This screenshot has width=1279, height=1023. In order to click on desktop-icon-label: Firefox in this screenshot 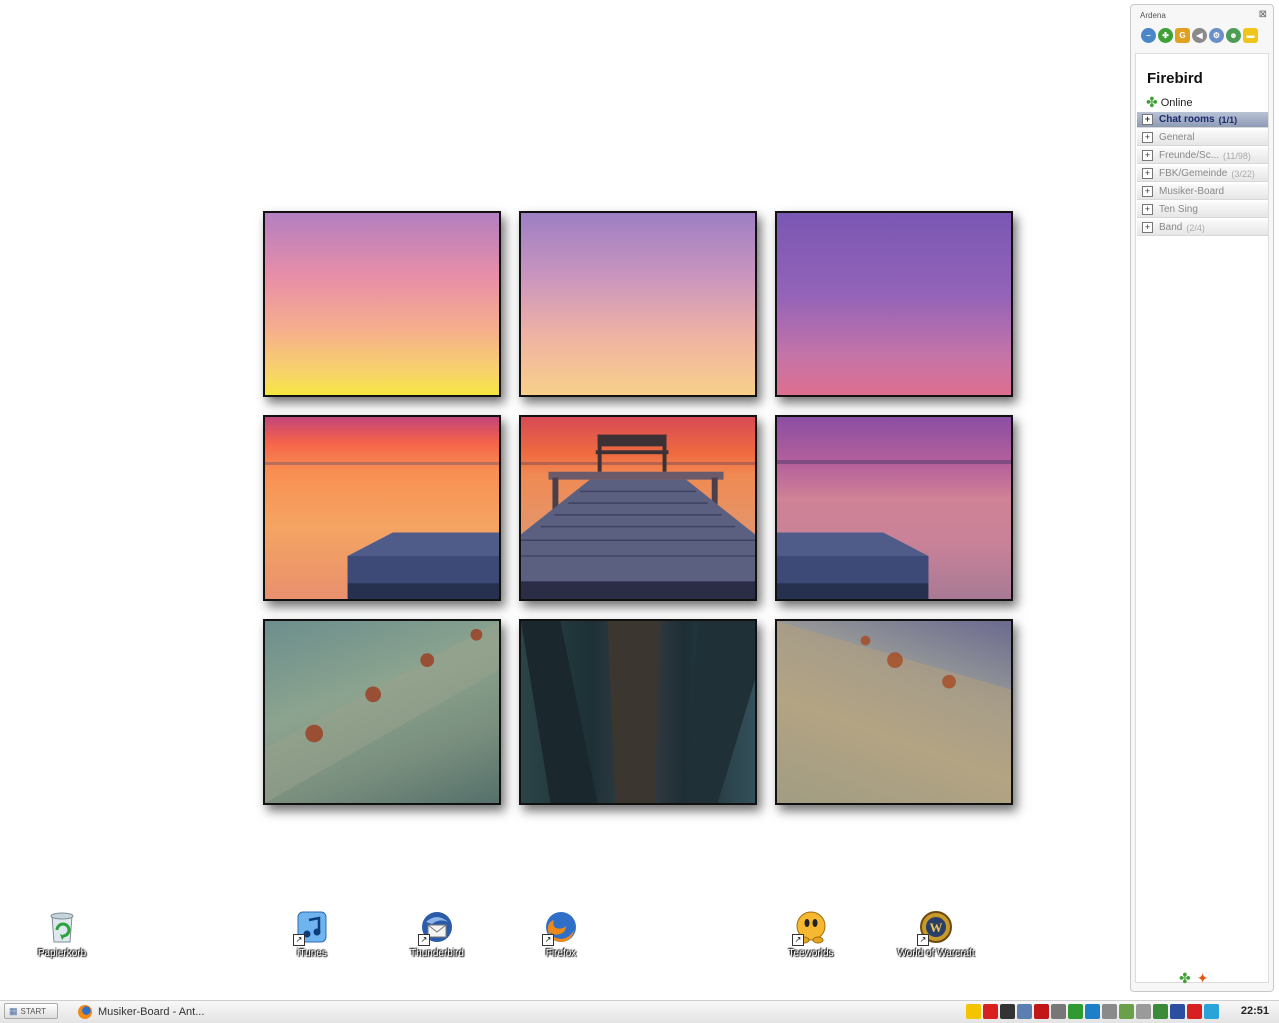, I will do `click(561, 953)`.